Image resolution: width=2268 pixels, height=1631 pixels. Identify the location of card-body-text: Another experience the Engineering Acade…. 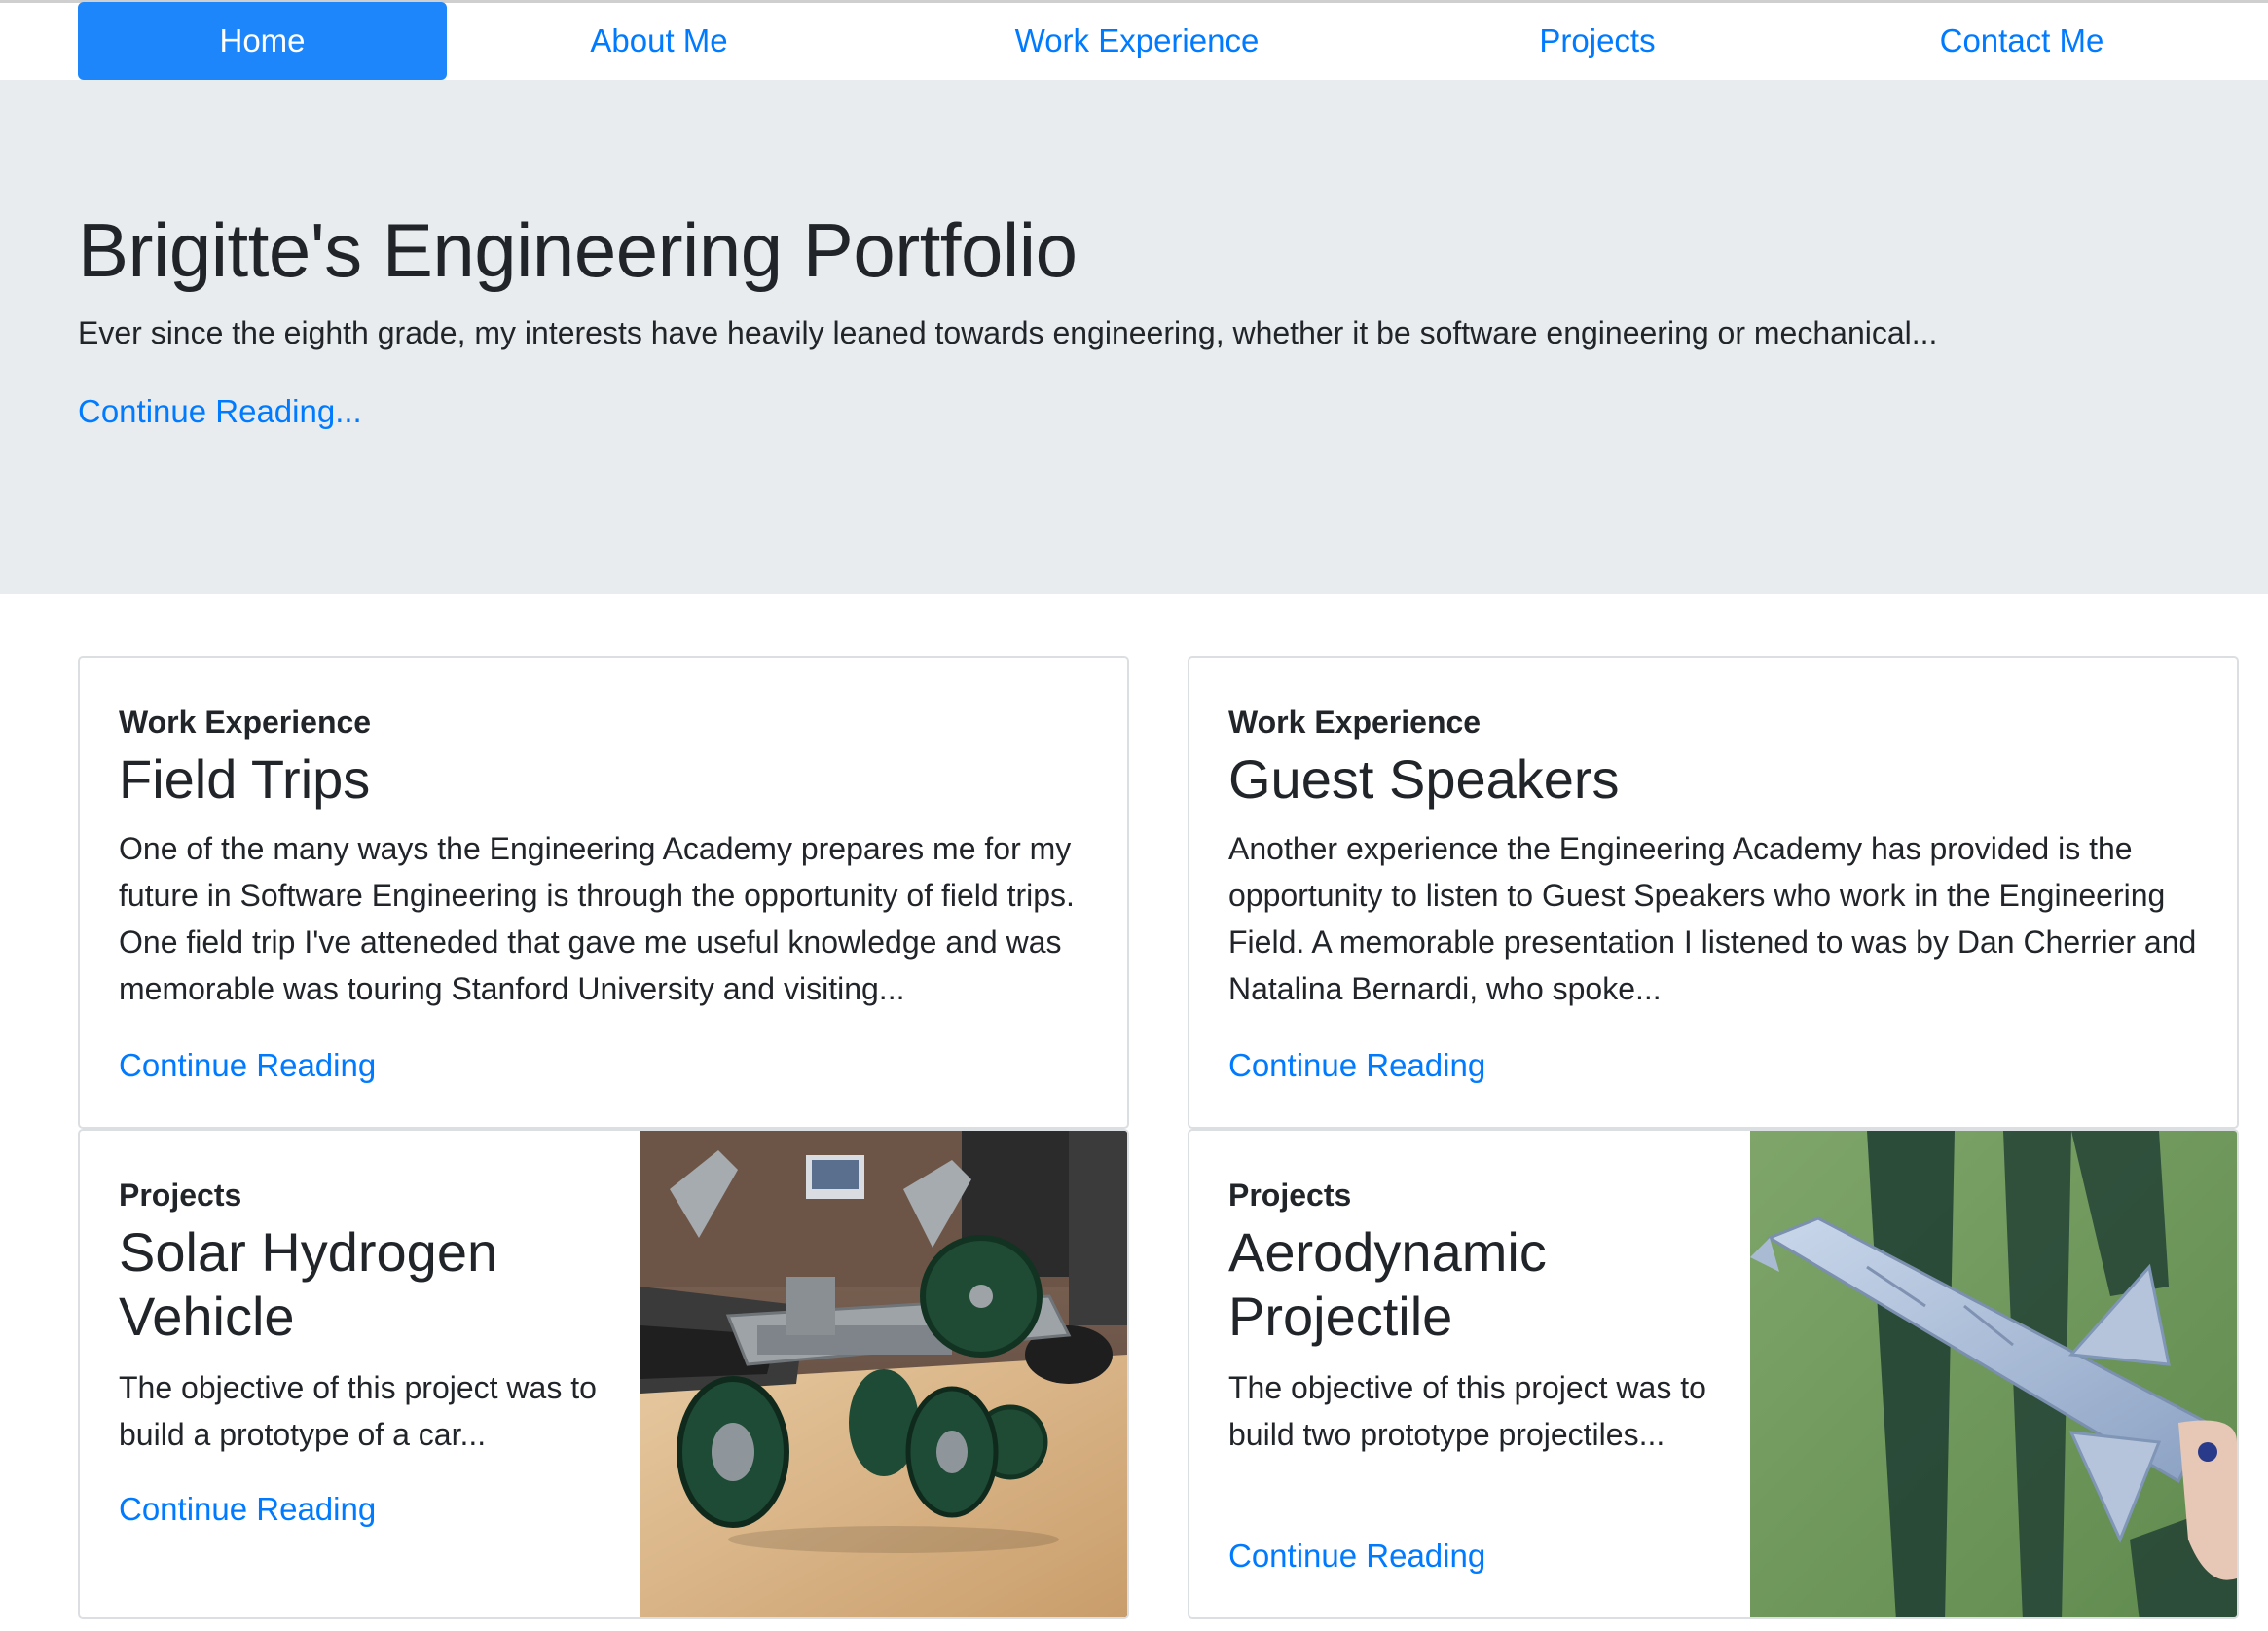
(1712, 918).